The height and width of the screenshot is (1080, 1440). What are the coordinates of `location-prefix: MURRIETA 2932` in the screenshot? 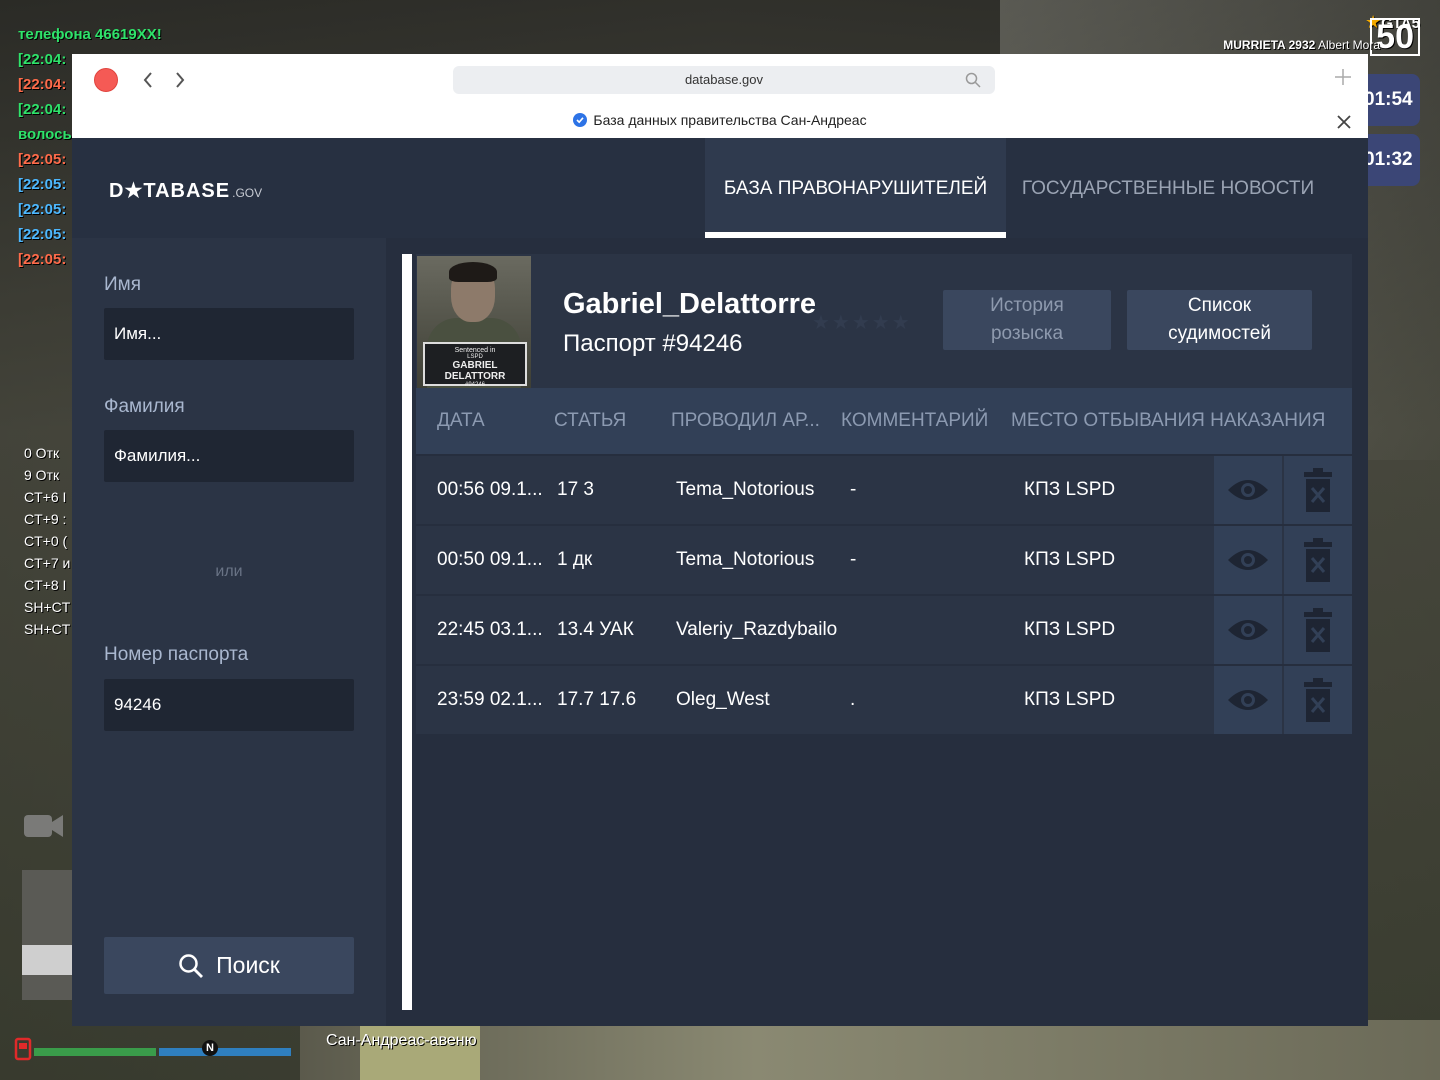 It's located at (1269, 45).